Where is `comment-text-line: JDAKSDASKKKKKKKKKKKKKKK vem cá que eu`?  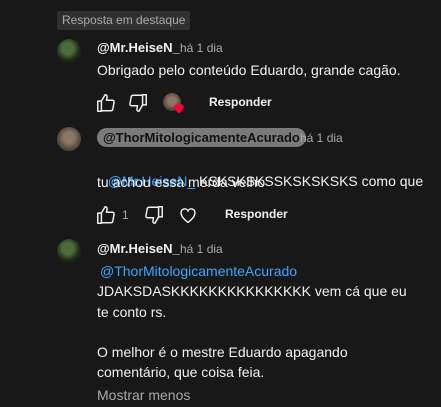 comment-text-line: JDAKSDASKKKKKKKKKKKKKKK vem cá que eu is located at coordinates (252, 291).